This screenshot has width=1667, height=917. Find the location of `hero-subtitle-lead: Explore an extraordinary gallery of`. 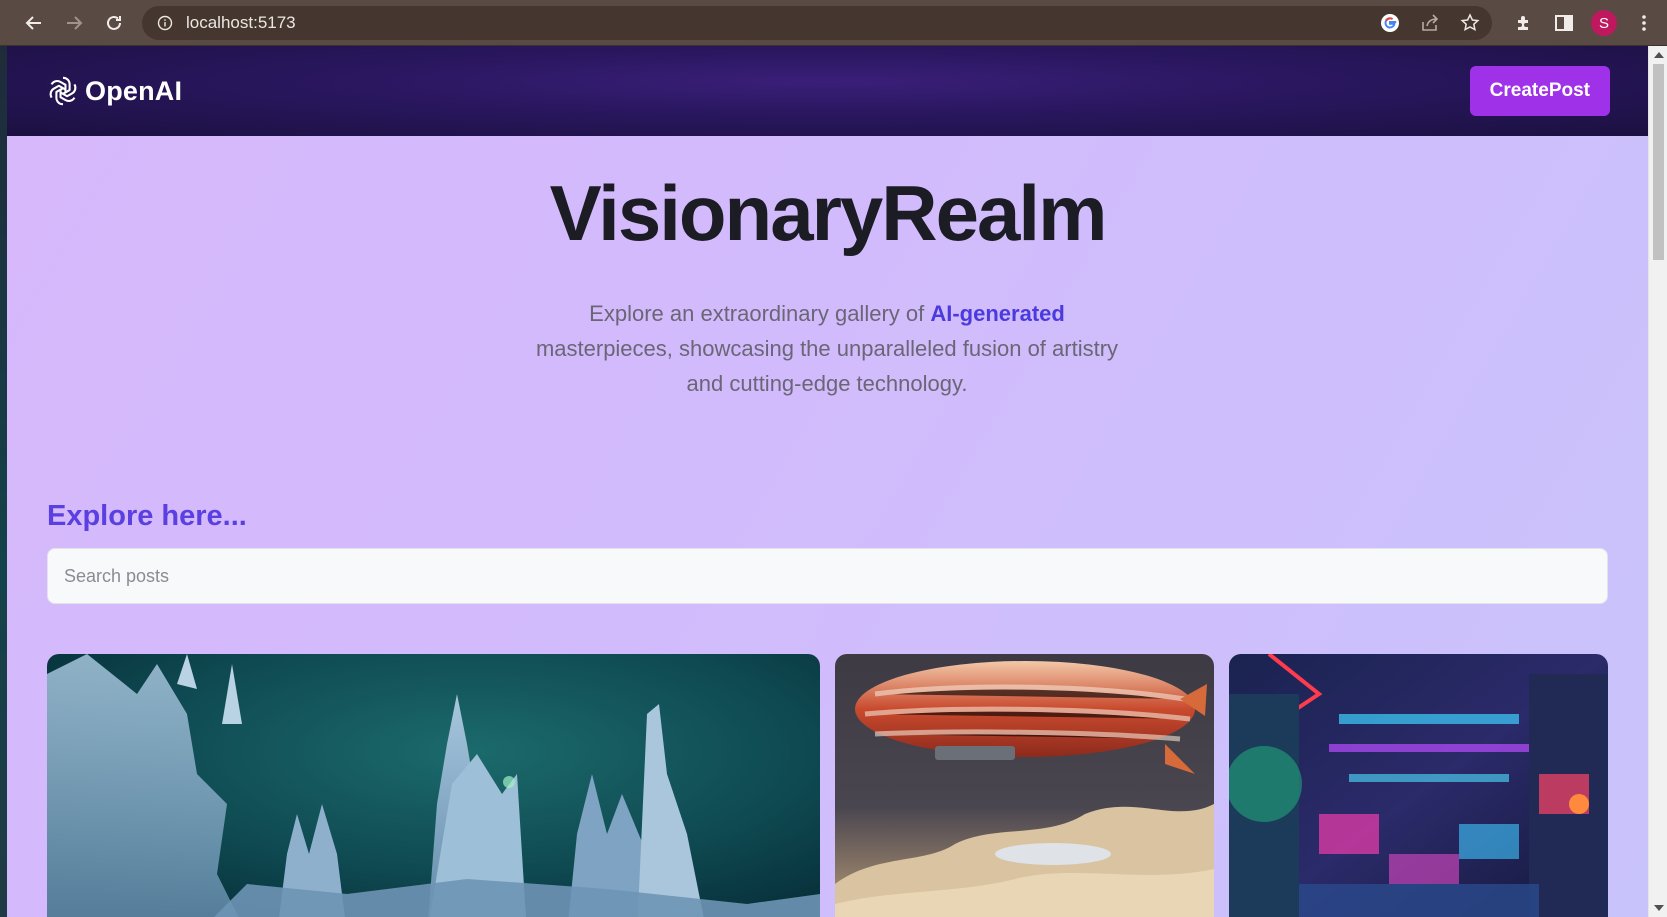

hero-subtitle-lead: Explore an extraordinary gallery of is located at coordinates (760, 313).